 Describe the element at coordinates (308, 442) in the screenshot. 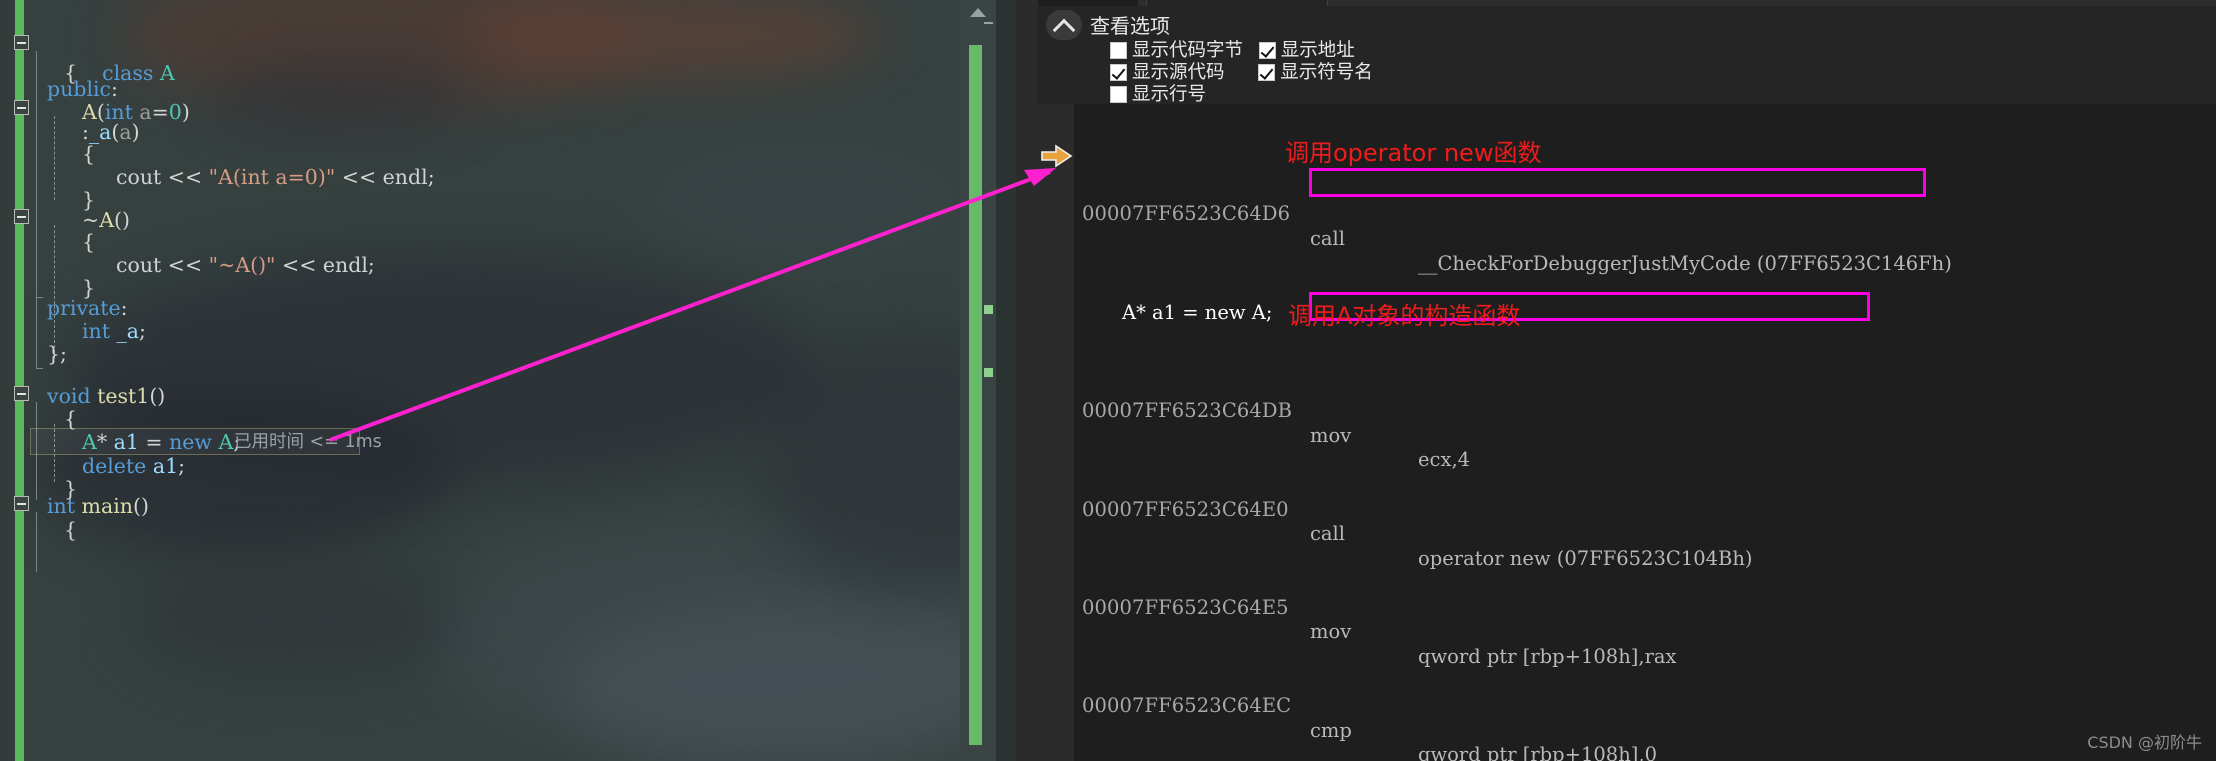

I see `elapsed-time-datatip: 已用时间 <= 1ms` at that location.